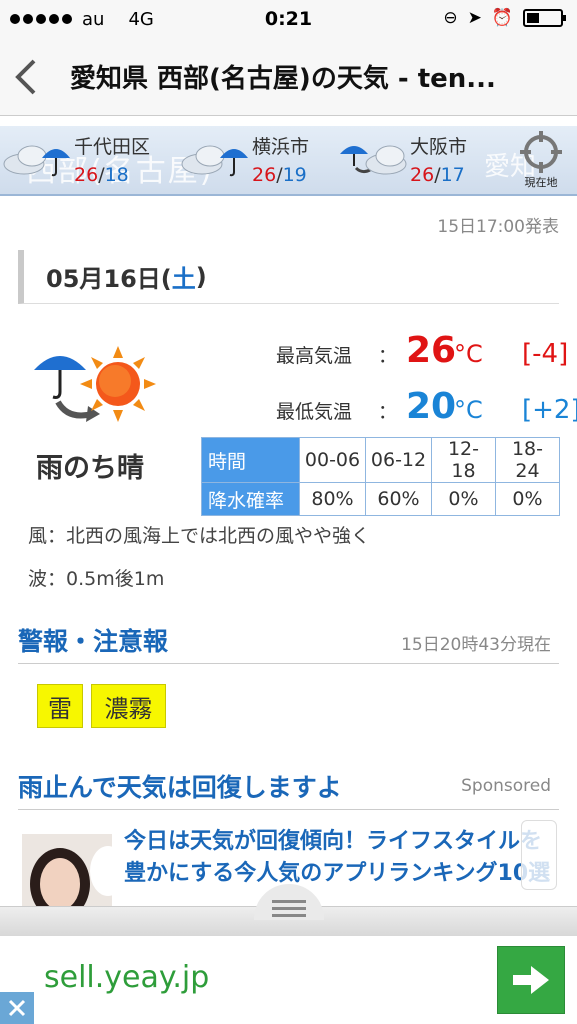 This screenshot has width=577, height=1024. I want to click on arrow-right-icon, so click(531, 980).